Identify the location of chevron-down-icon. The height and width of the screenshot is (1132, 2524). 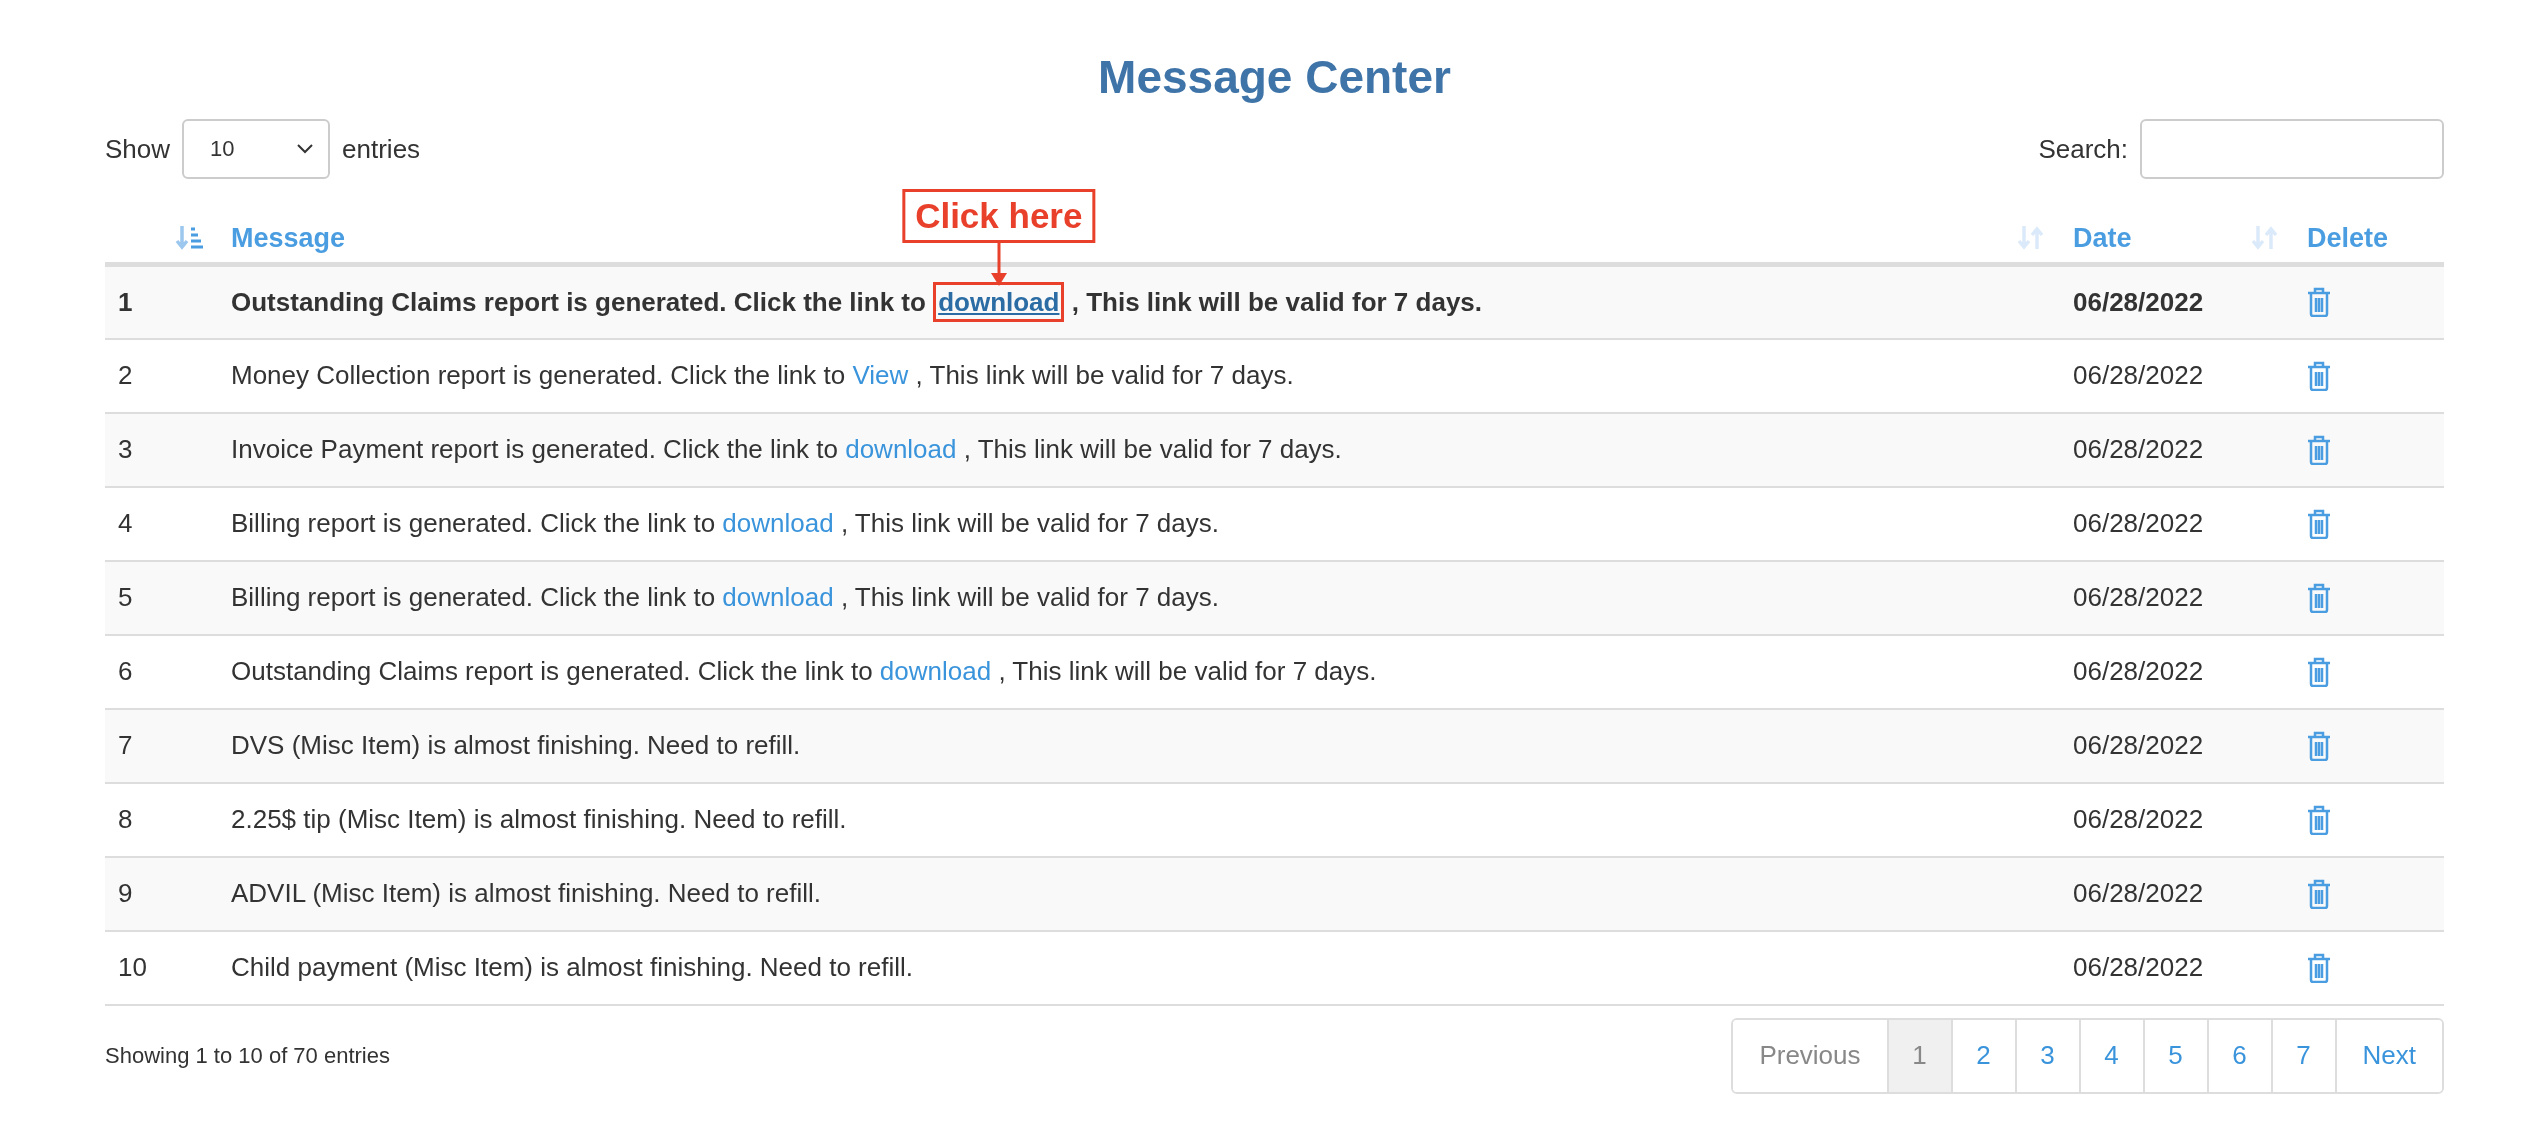
(305, 149).